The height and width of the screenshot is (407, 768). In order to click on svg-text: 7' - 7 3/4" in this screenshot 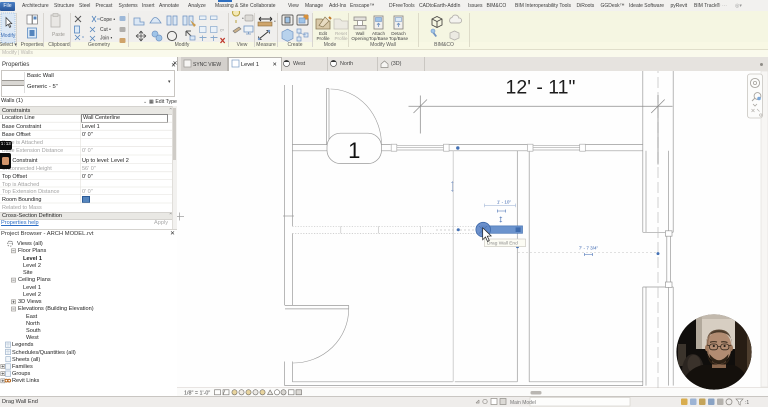, I will do `click(589, 247)`.